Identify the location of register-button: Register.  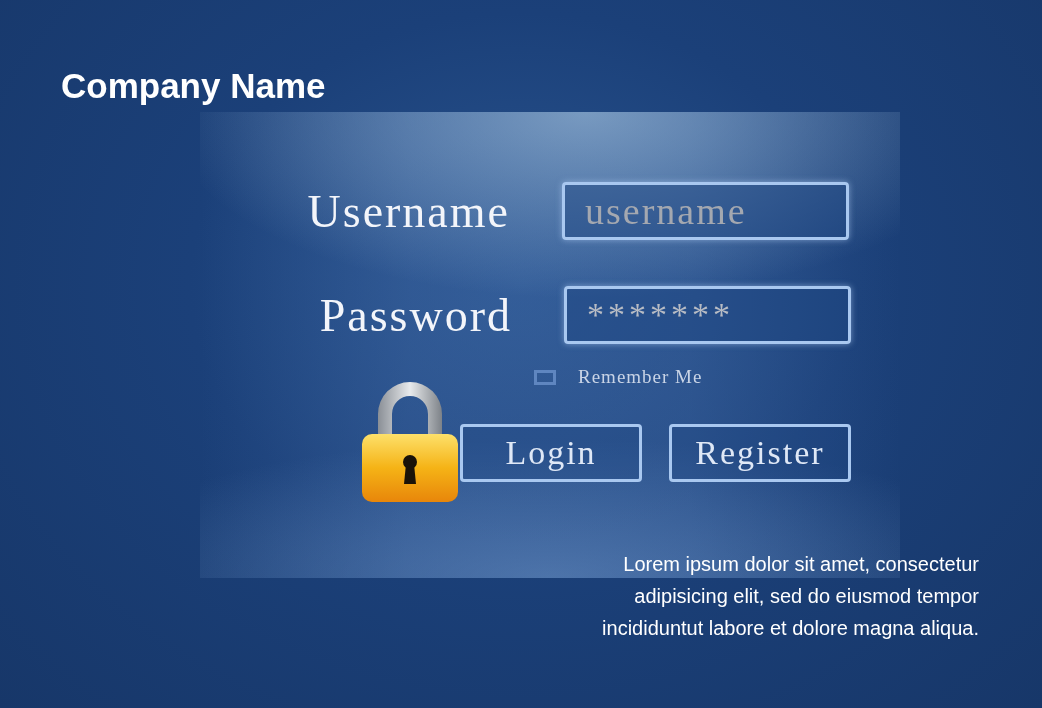
(760, 453).